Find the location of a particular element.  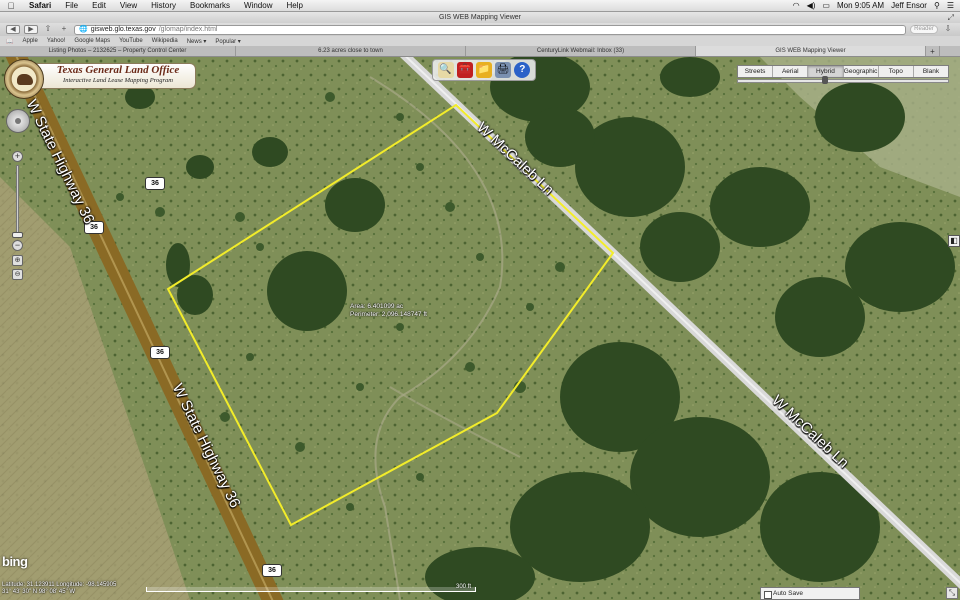

bookmark-popular: Popular ▾ is located at coordinates (227, 41).